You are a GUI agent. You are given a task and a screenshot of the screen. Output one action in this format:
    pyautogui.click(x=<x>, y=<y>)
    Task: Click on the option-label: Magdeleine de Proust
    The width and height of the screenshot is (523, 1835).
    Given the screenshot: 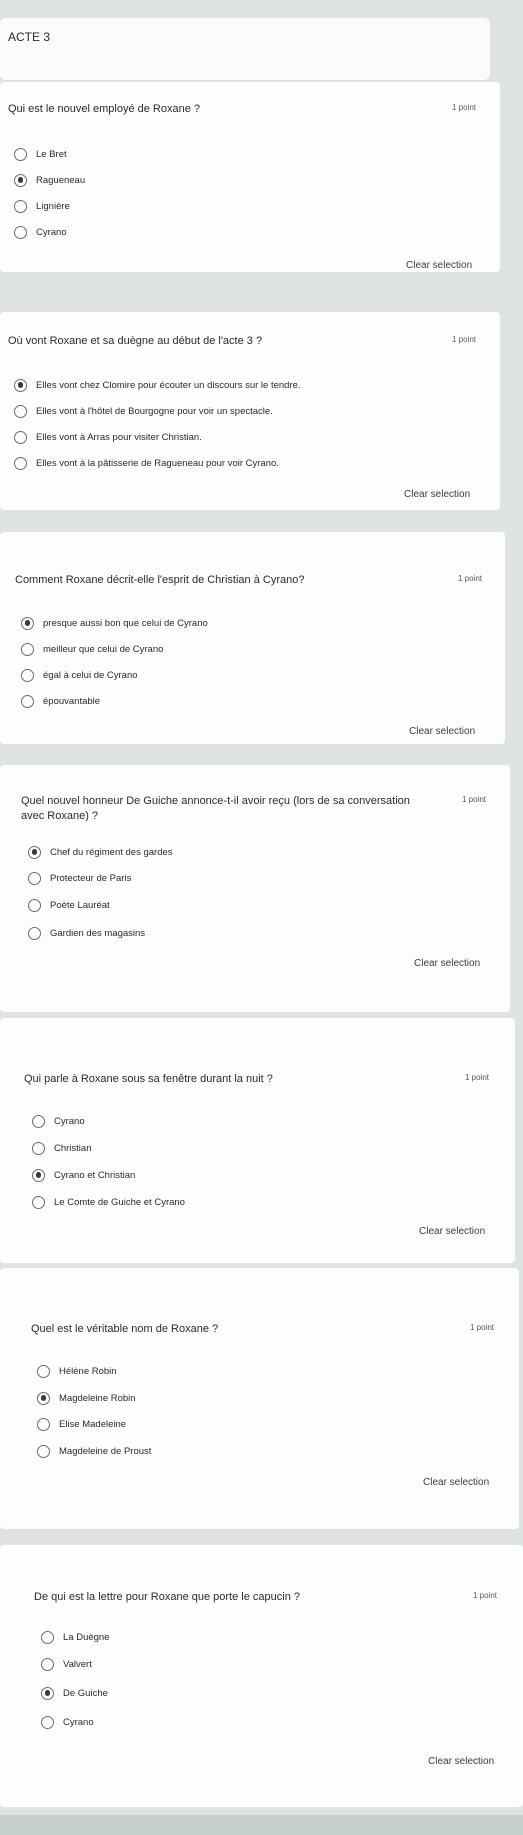 What is the action you would take?
    pyautogui.click(x=105, y=1451)
    